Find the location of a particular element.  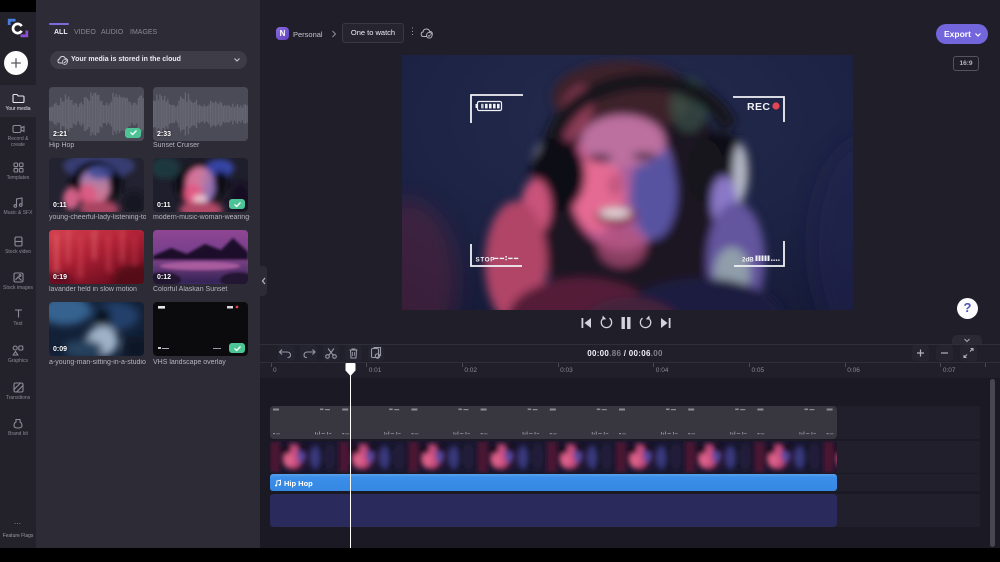

svg-text: 2dB is located at coordinates (748, 260).